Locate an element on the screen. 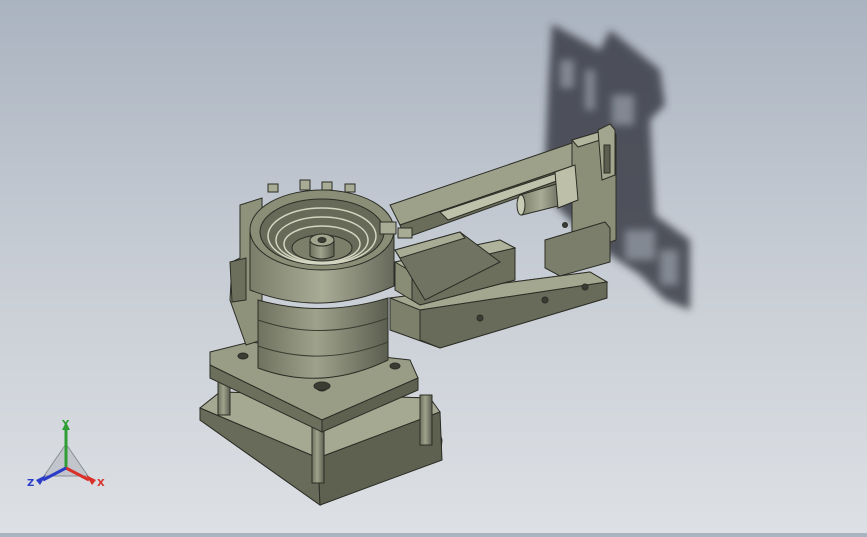 Image resolution: width=867 pixels, height=537 pixels. x-axis-label: X is located at coordinates (101, 483).